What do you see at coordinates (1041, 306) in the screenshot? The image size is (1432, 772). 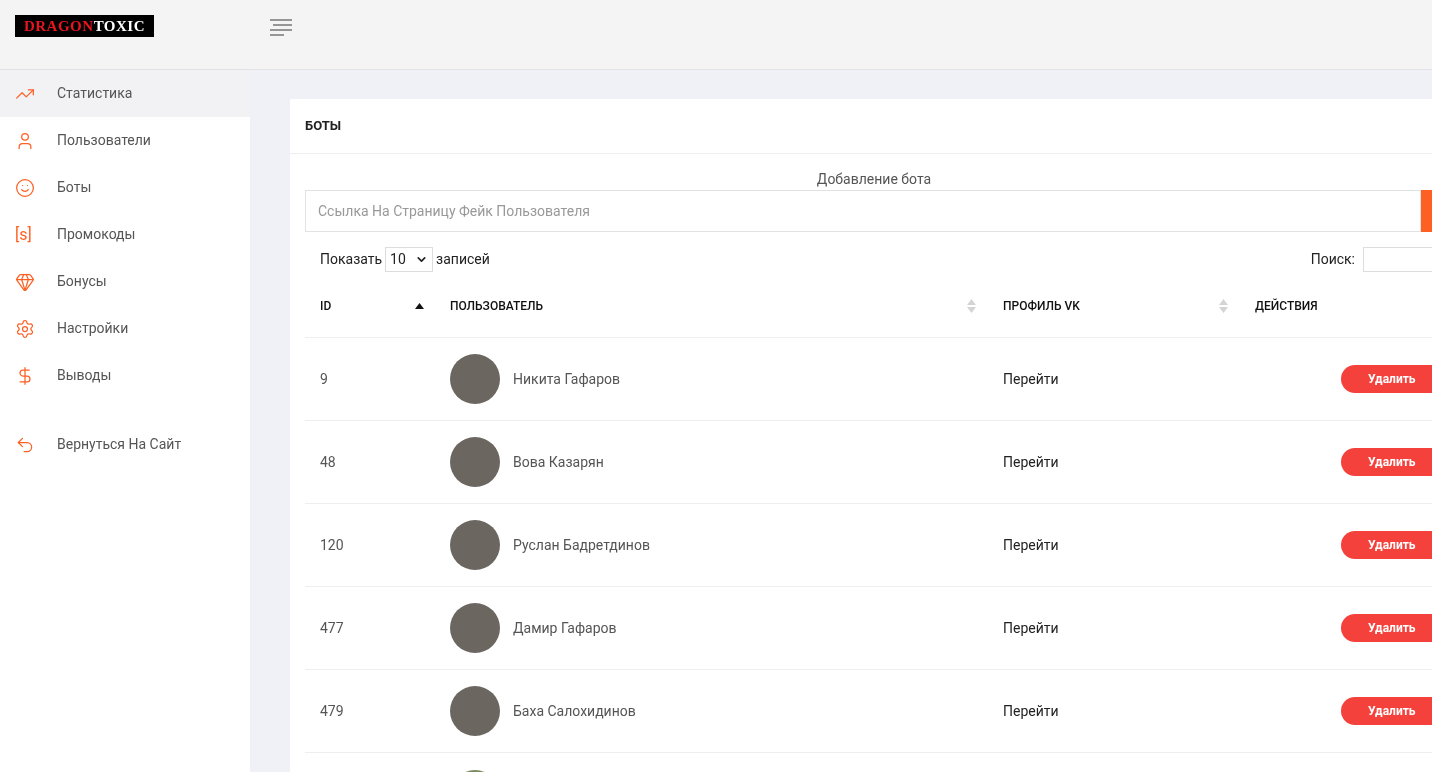 I see `column-header: ПРОФИЛЬ VK` at bounding box center [1041, 306].